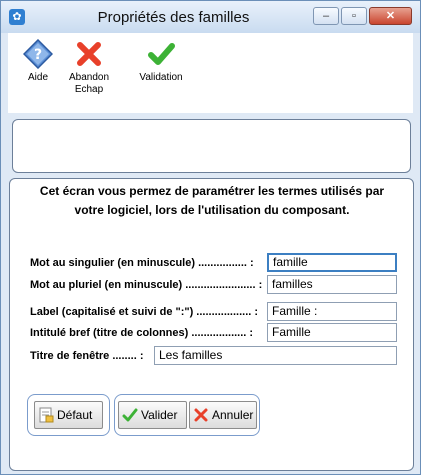  I want to click on green-check-icon, so click(161, 54).